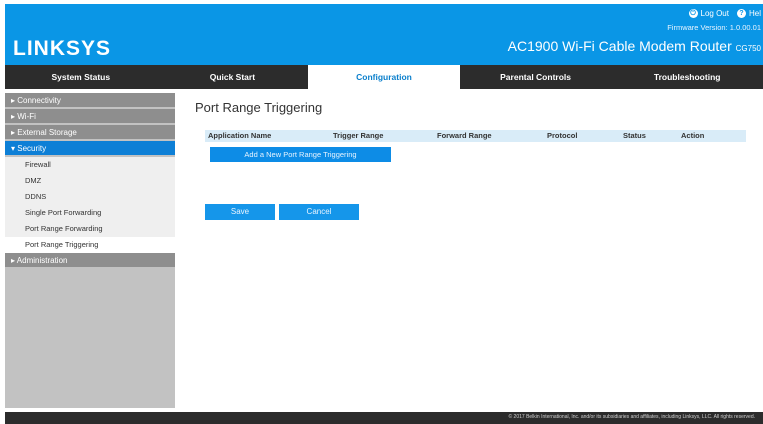  I want to click on help-icon: ?, so click(741, 13).